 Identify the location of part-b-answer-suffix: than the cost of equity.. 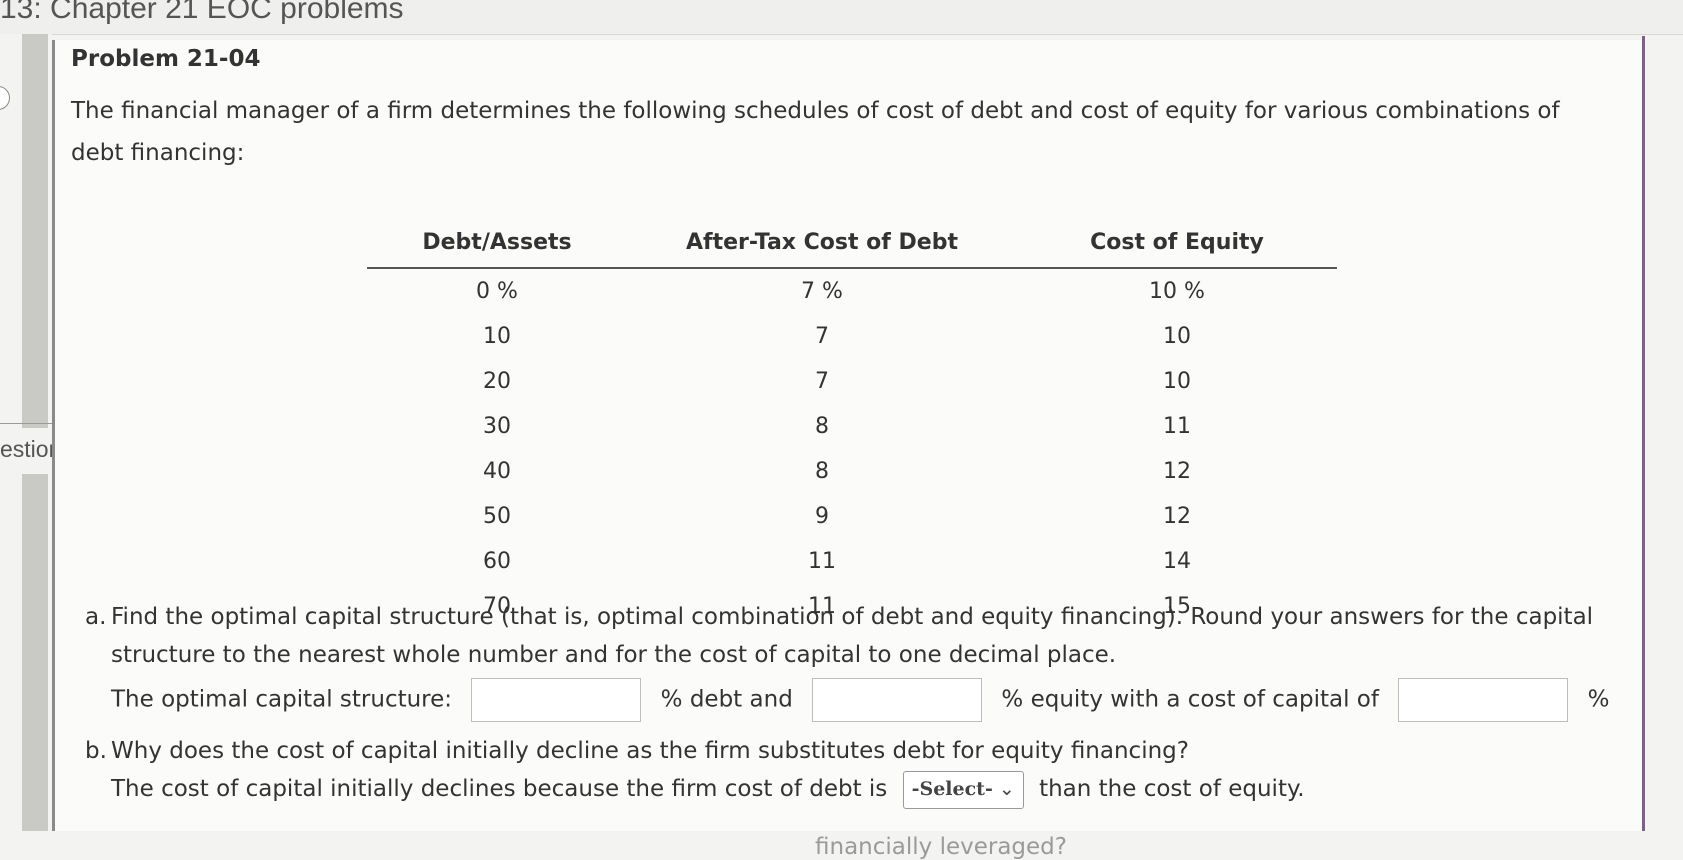
(1172, 789).